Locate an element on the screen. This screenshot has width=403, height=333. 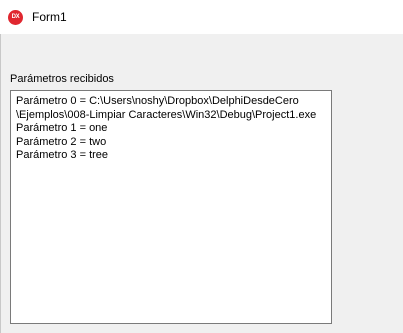
memo-line: Parámetro 1 = one is located at coordinates (62, 128).